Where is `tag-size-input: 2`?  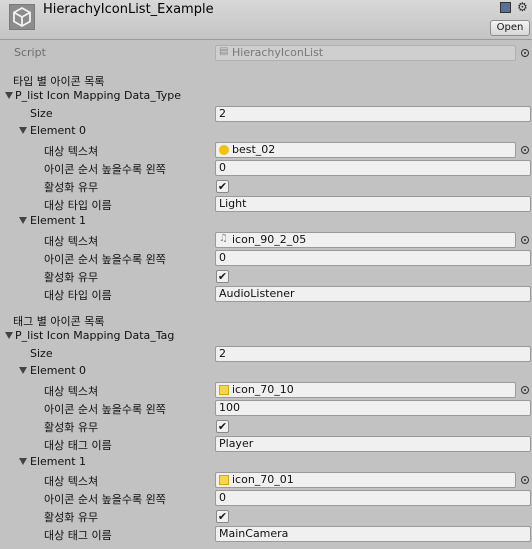
tag-size-input: 2 is located at coordinates (373, 354).